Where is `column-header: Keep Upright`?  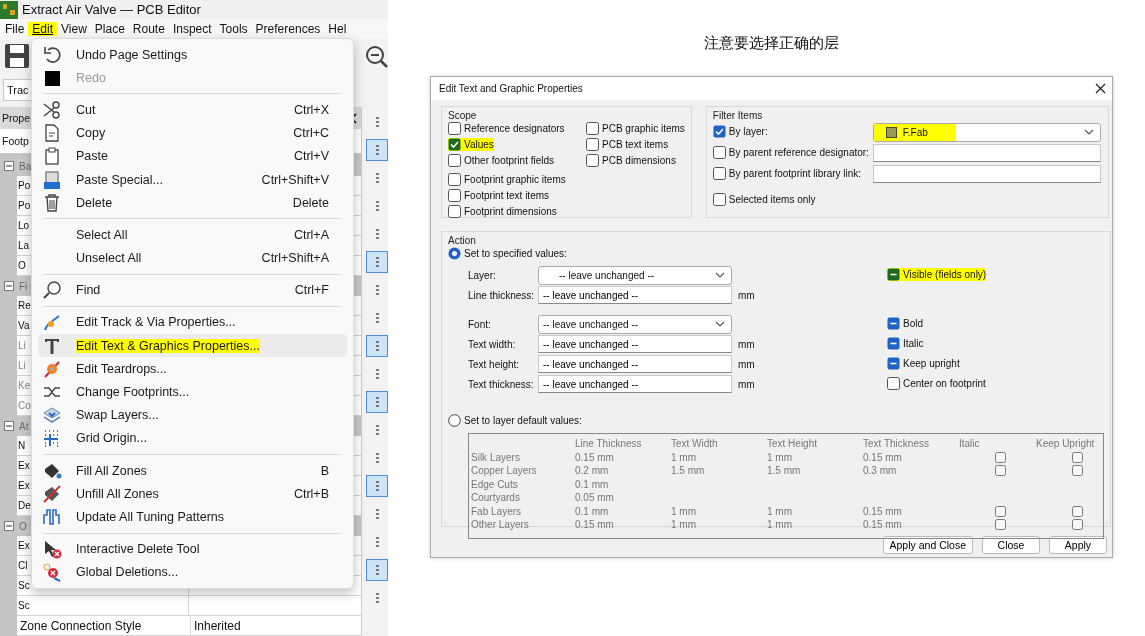
column-header: Keep Upright is located at coordinates (1066, 444).